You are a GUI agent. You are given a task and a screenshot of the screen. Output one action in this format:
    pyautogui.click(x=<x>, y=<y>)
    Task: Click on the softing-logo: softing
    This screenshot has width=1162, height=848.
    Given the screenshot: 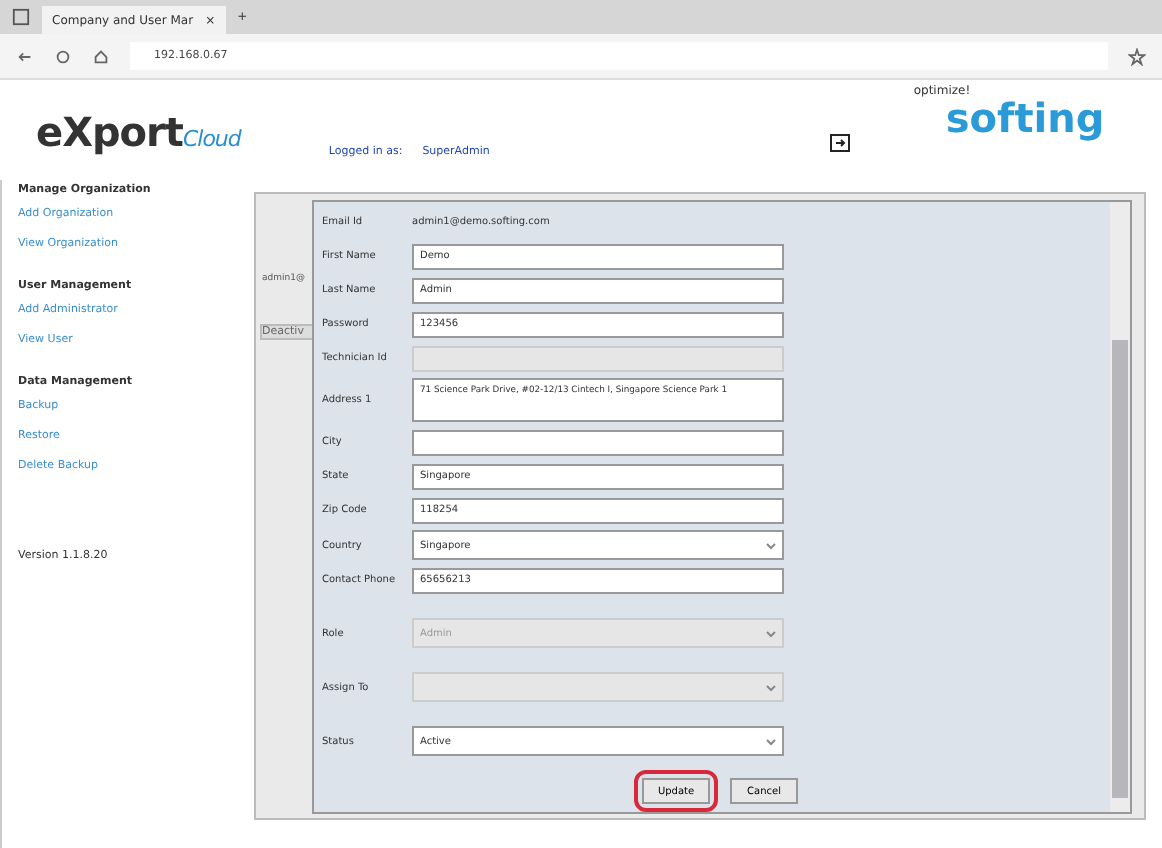 What is the action you would take?
    pyautogui.click(x=1025, y=118)
    